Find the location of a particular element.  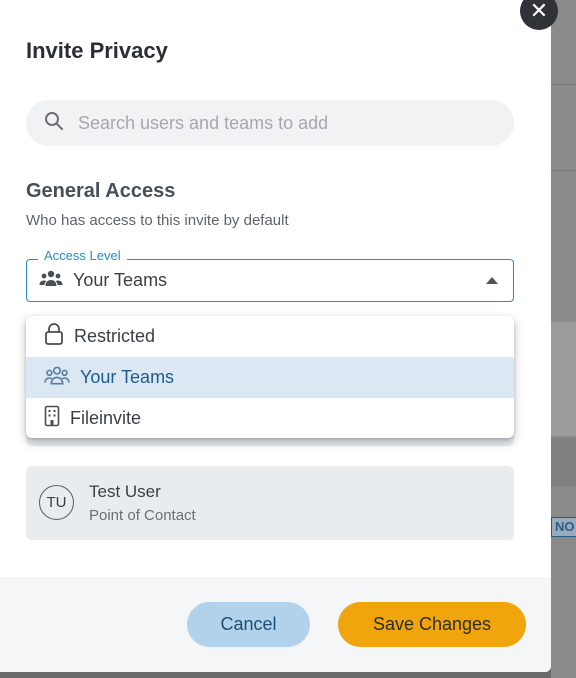

general-access-subtitle: Who has access to this invite by default is located at coordinates (157, 220).